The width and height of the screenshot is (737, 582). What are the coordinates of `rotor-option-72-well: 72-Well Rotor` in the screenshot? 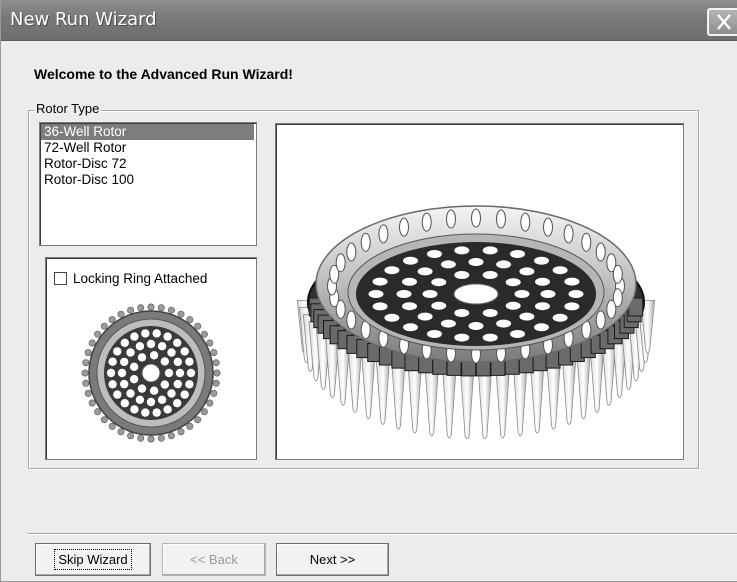 It's located at (147, 148).